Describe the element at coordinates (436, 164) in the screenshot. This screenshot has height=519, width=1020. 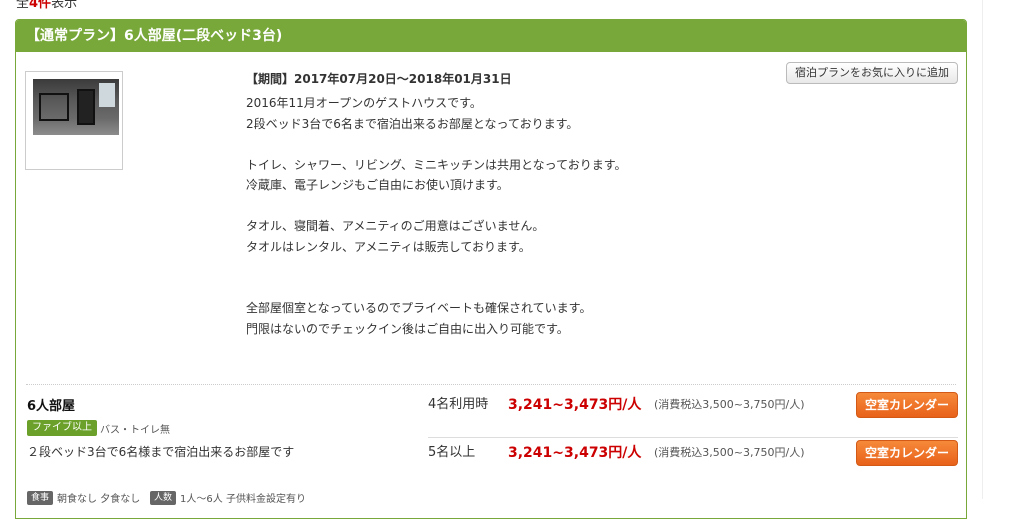
I see `desc-line: トイレ、シャワー、リビング、ミニキッチンは共用となっております。` at that location.